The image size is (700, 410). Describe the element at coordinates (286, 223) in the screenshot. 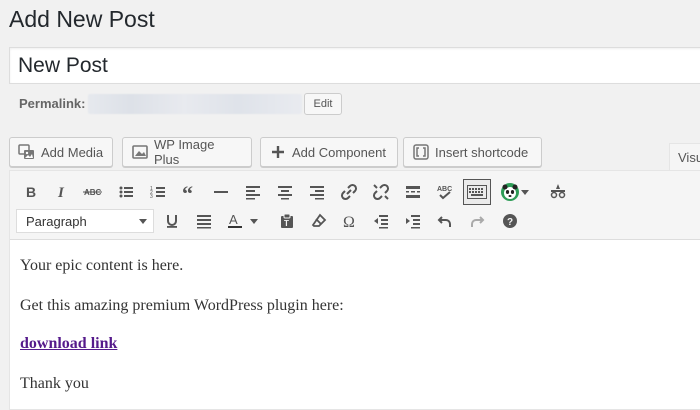

I see `svg-text: T` at that location.